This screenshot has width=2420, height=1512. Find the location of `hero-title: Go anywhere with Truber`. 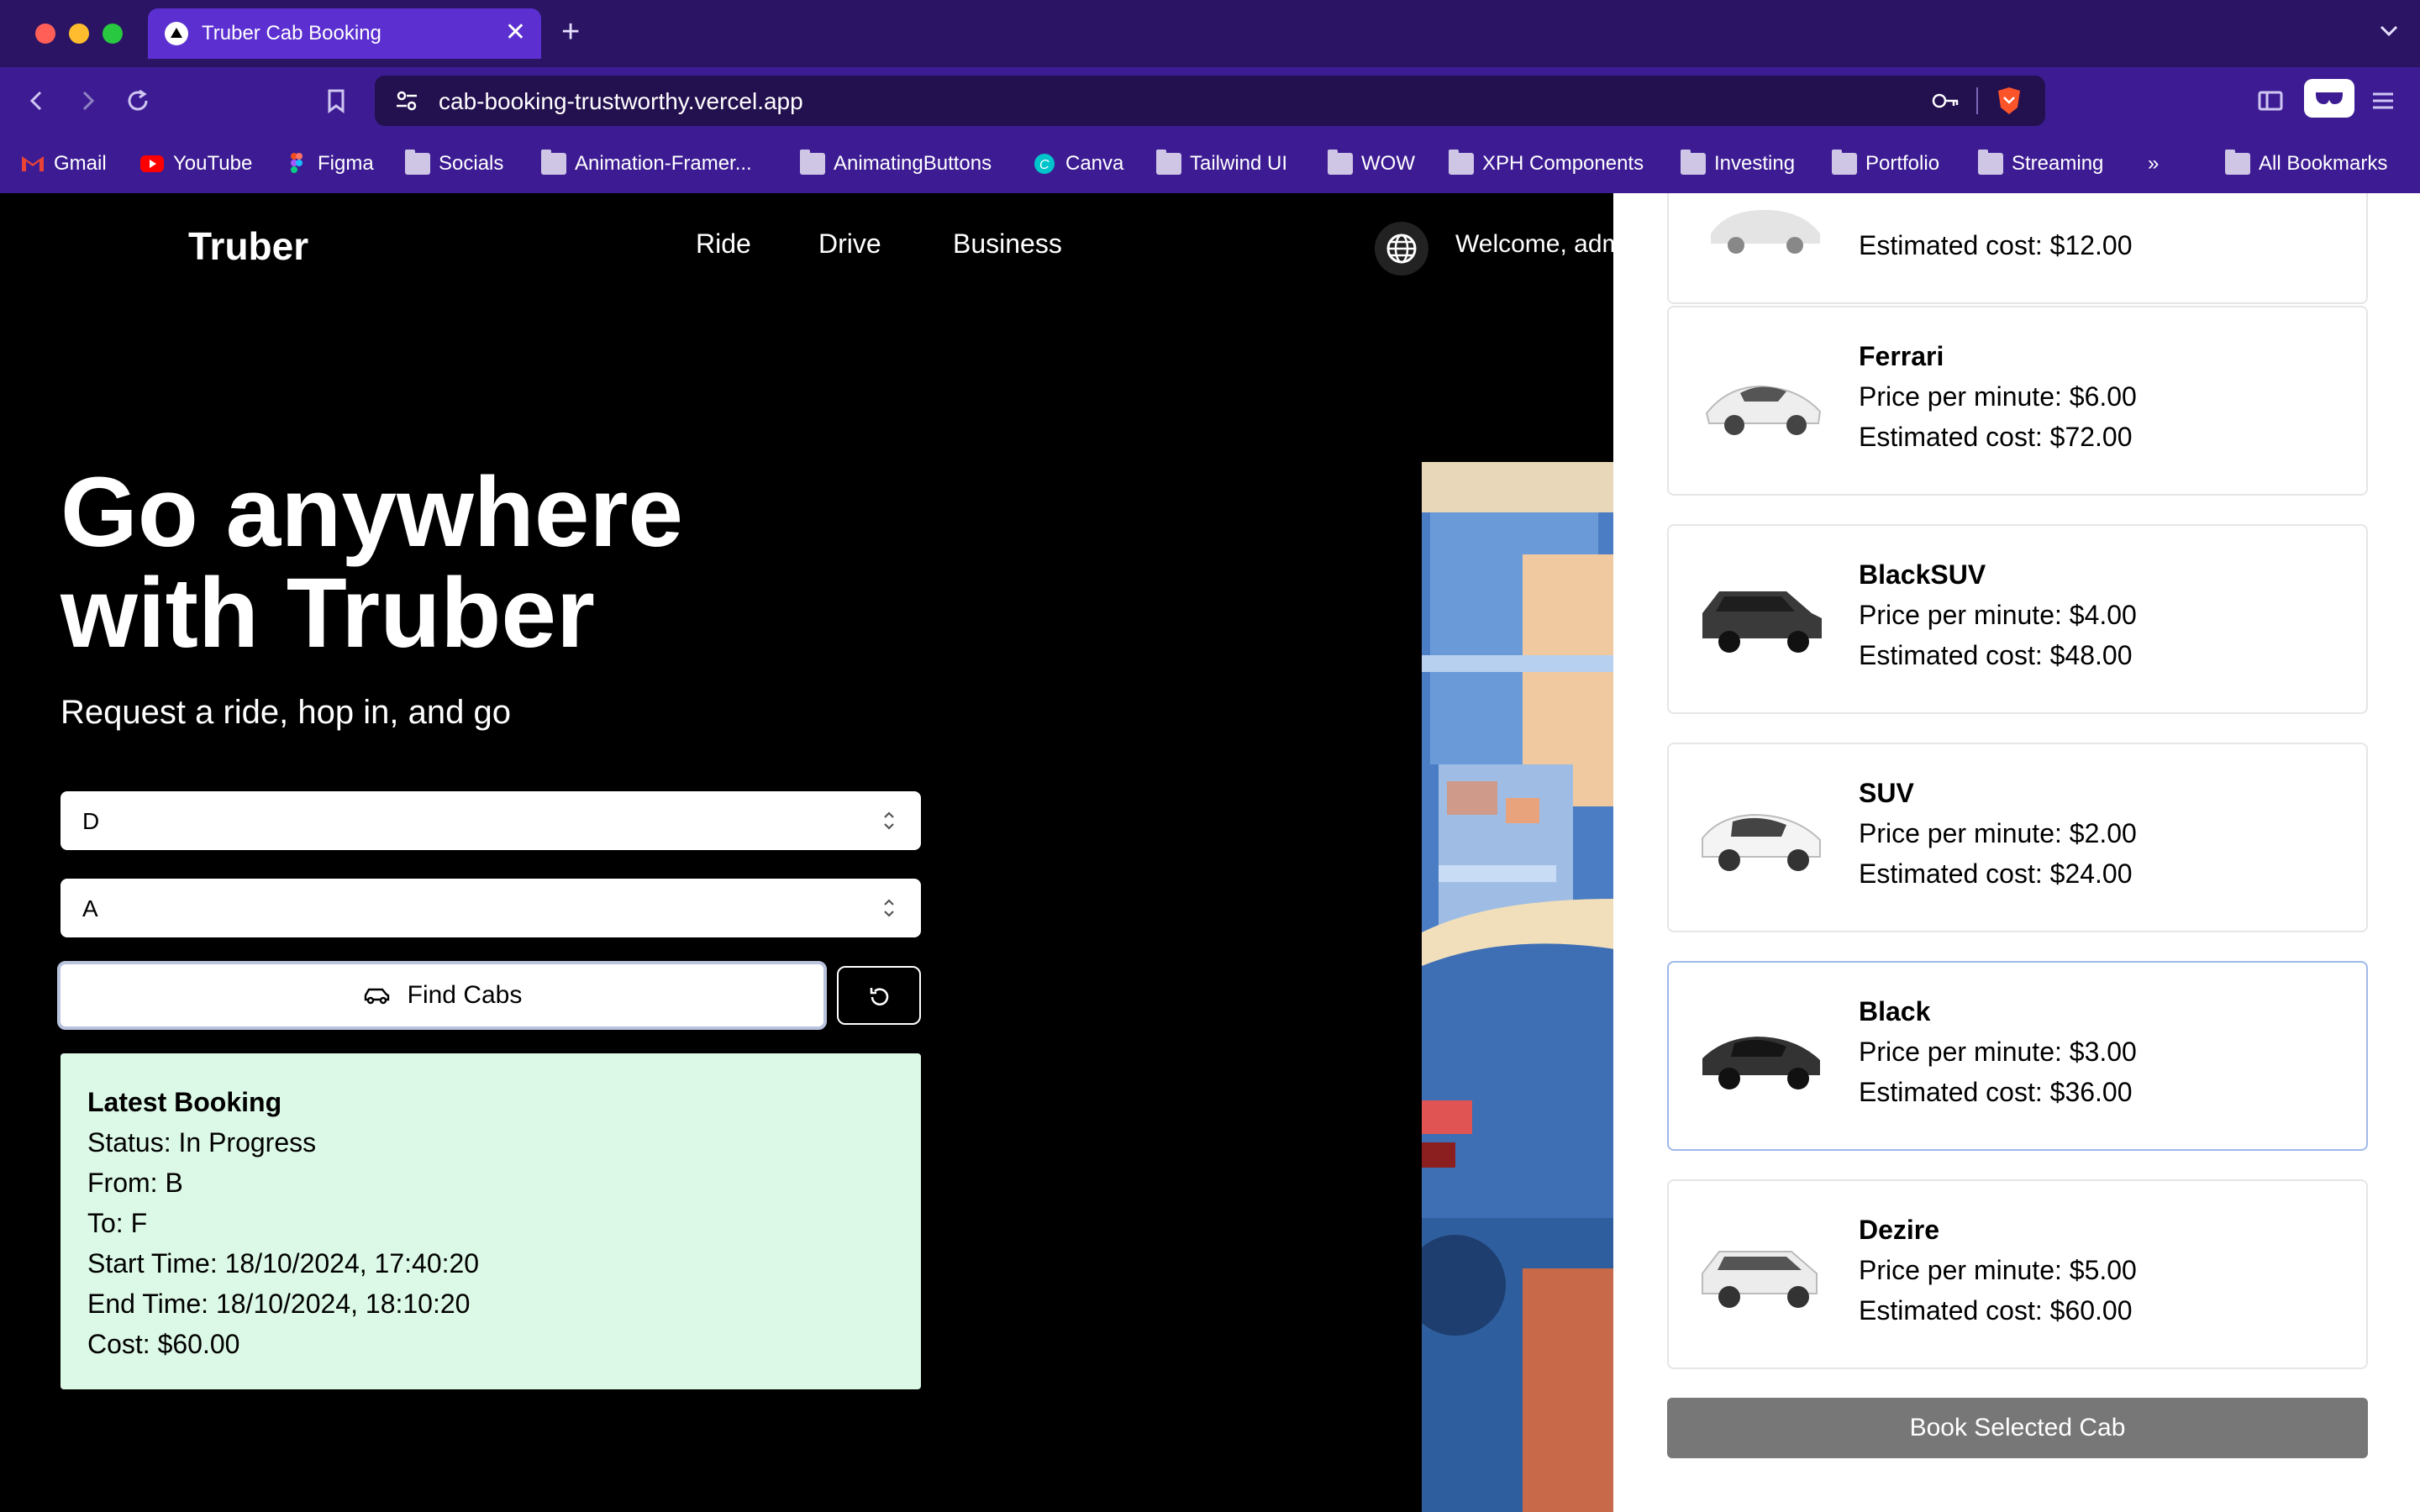

hero-title: Go anywhere with Truber is located at coordinates (372, 563).